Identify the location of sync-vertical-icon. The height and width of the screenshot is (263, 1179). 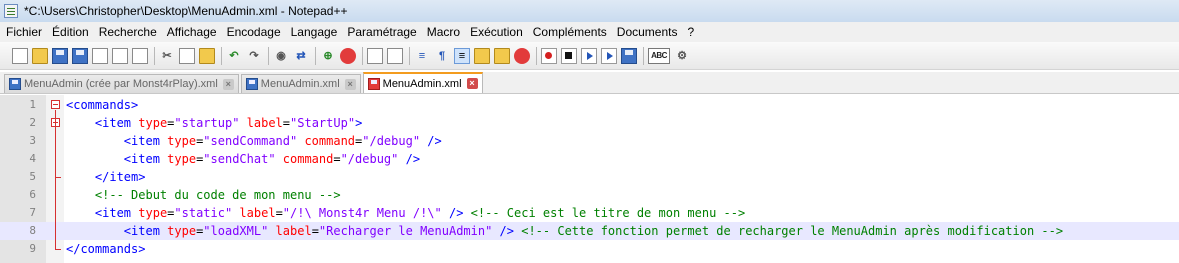
(375, 55).